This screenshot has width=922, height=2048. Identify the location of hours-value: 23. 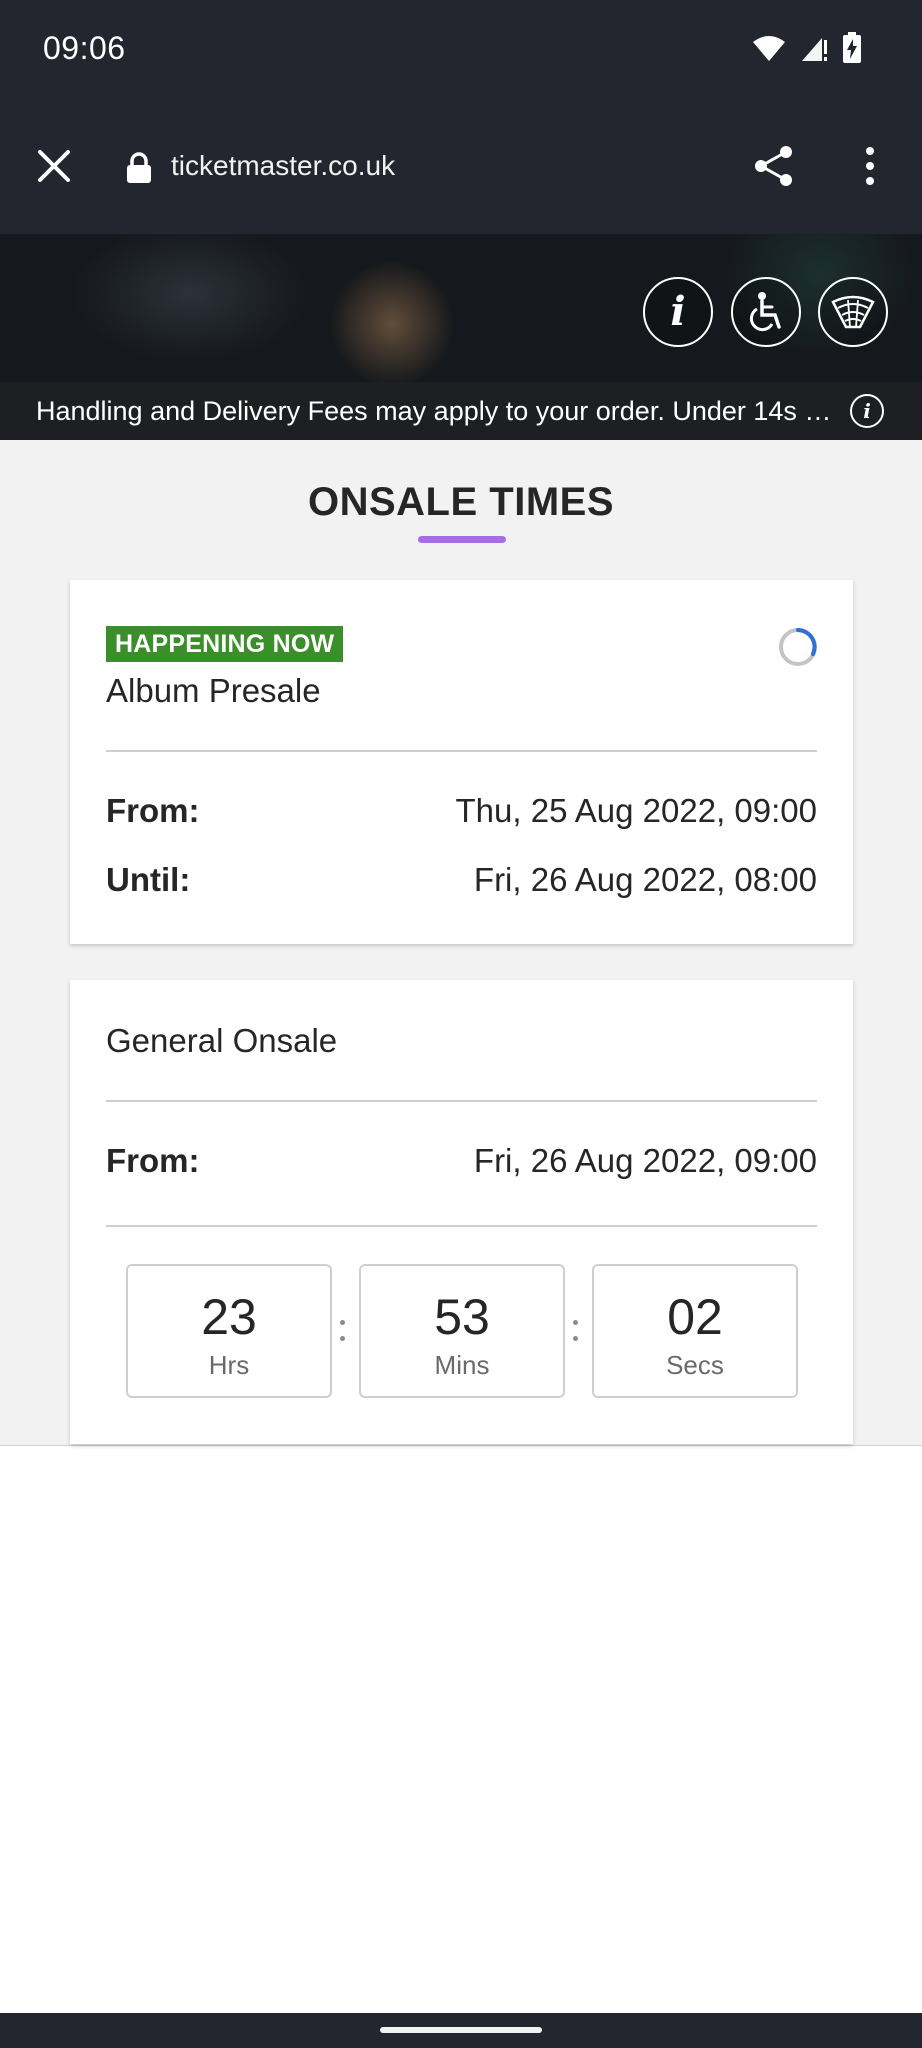
(229, 1317).